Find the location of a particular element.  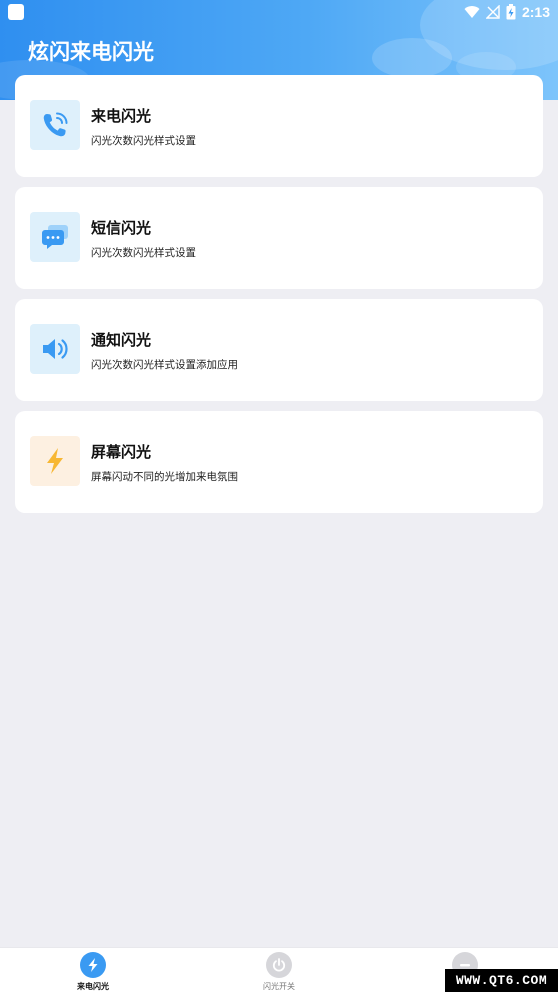

status-time: 2:13 is located at coordinates (535, 12).